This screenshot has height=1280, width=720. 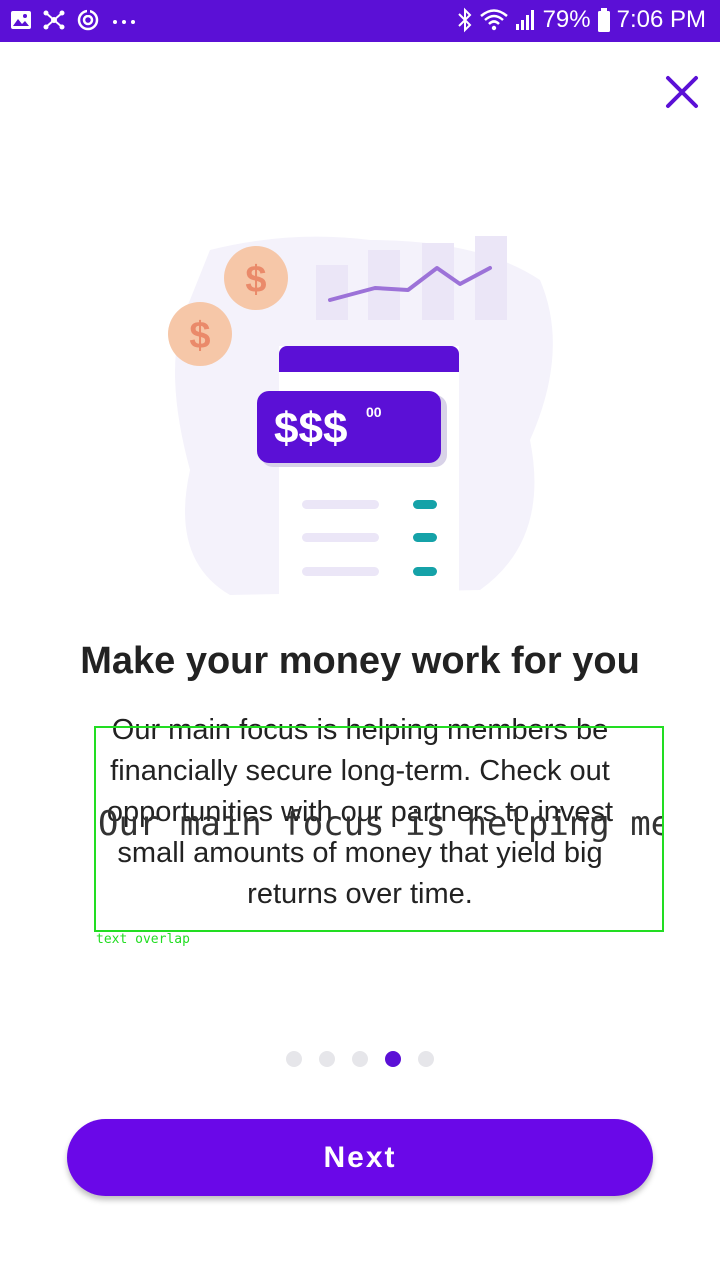 I want to click on document-card, so click(x=369, y=471).